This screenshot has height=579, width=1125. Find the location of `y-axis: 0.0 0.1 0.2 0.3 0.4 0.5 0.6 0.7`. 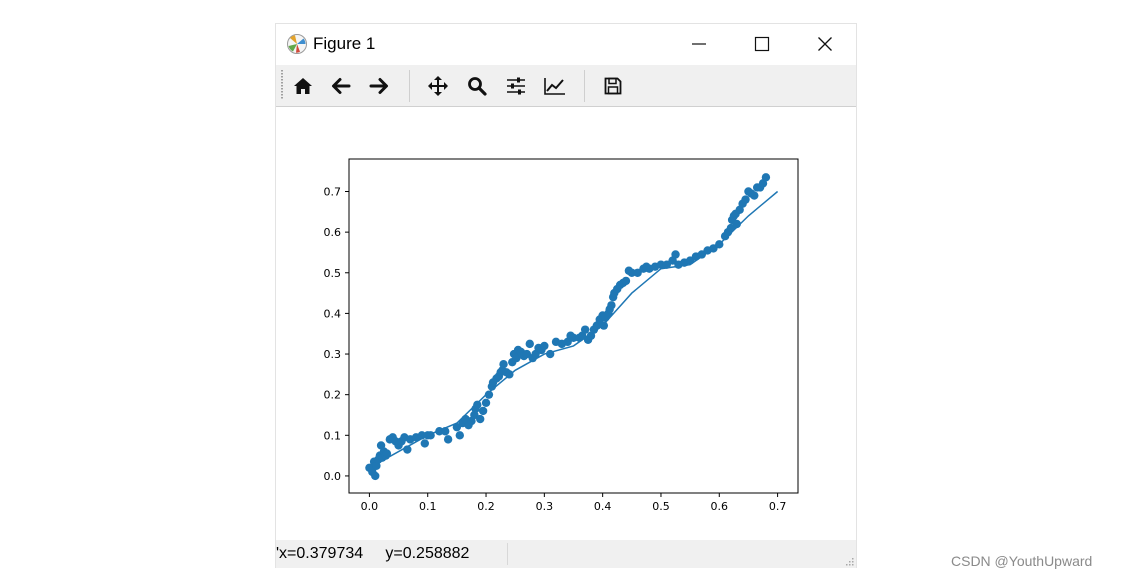

y-axis: 0.0 0.1 0.2 0.3 0.4 0.5 0.6 0.7 is located at coordinates (336, 334).